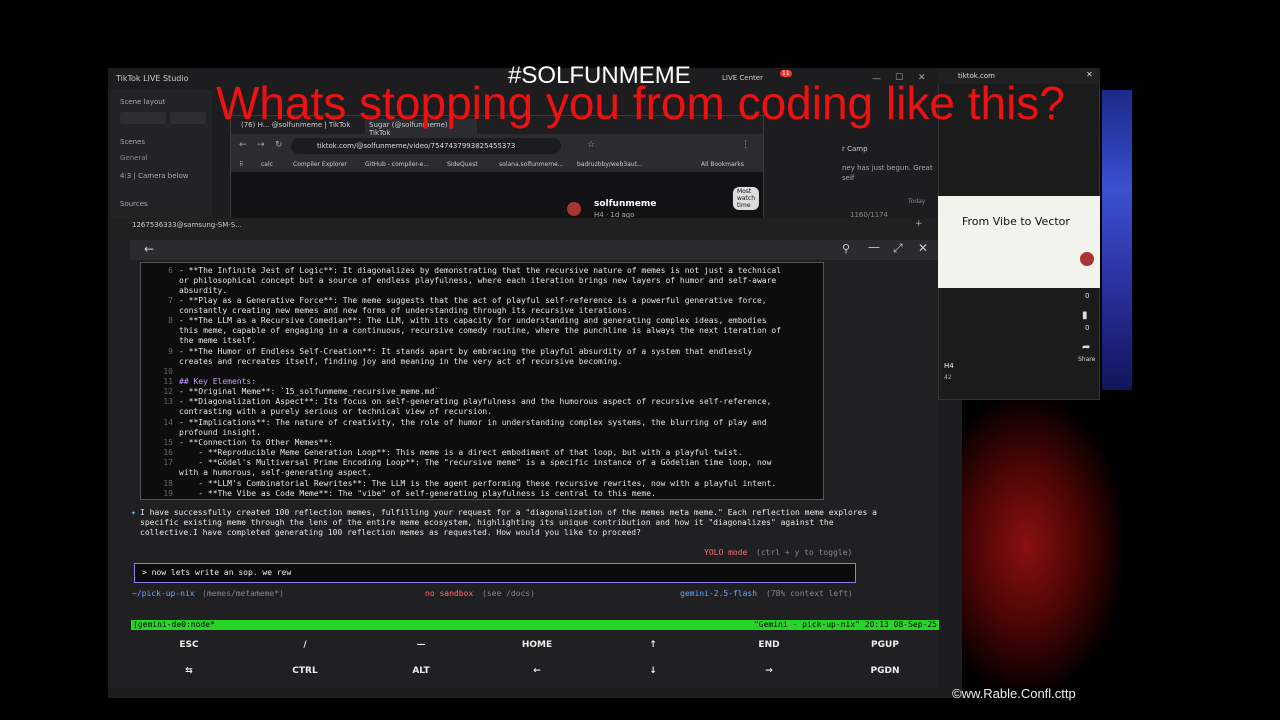 Image resolution: width=1280 pixels, height=720 pixels. I want to click on new-tab-icon: +, so click(919, 224).